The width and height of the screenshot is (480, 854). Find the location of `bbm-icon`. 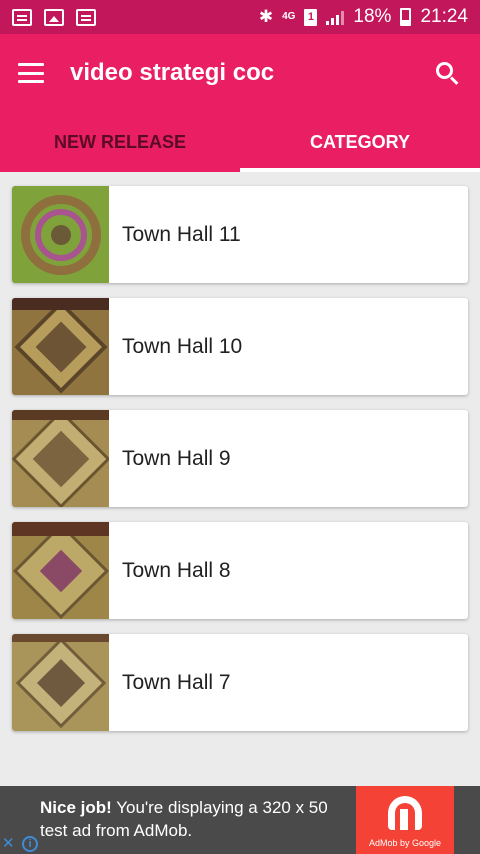

bbm-icon is located at coordinates (22, 17).